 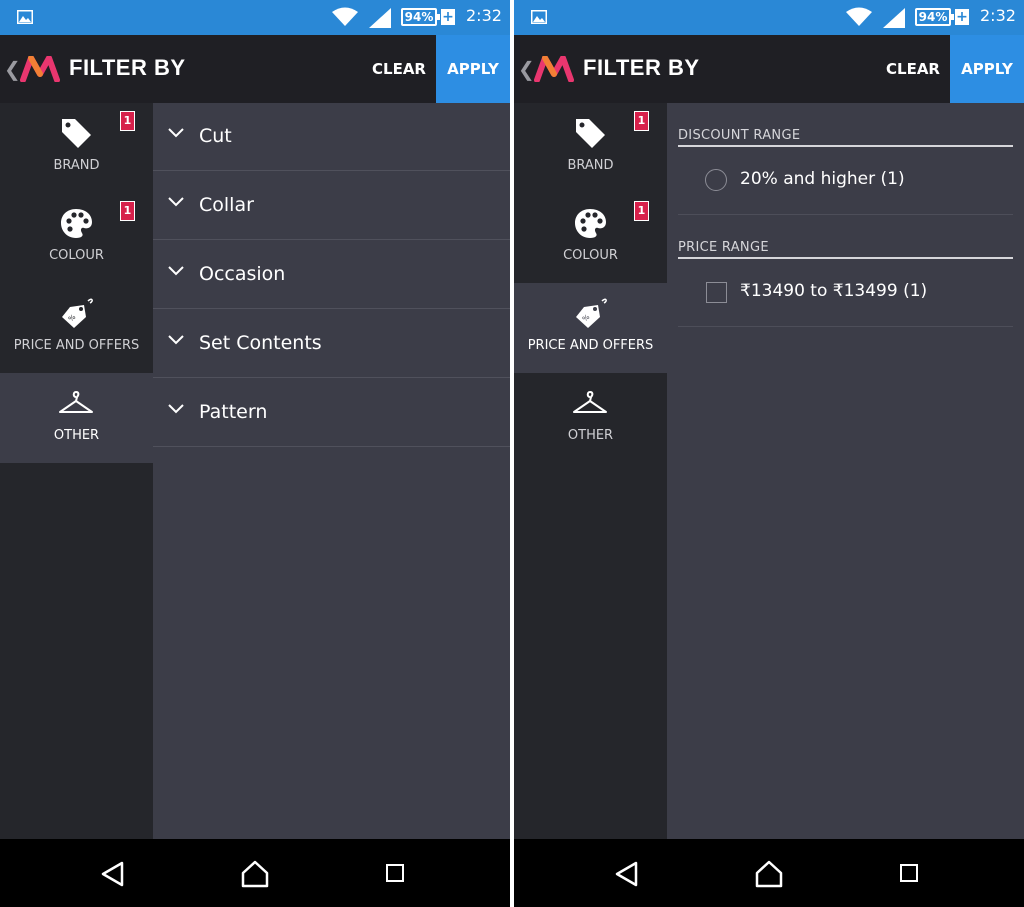 What do you see at coordinates (739, 135) in the screenshot?
I see `discount-range-title: DISCOUNT RANGE` at bounding box center [739, 135].